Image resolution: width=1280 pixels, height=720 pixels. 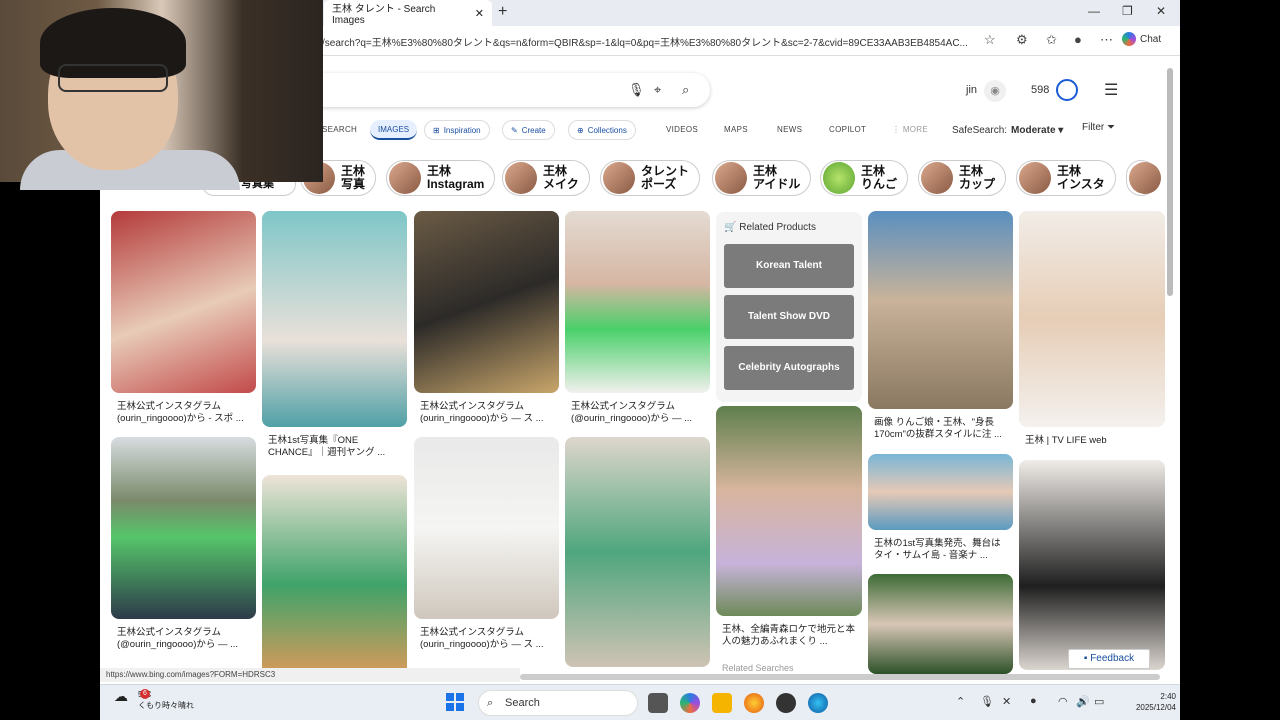 I want to click on tab-maps: MAPS, so click(x=736, y=129).